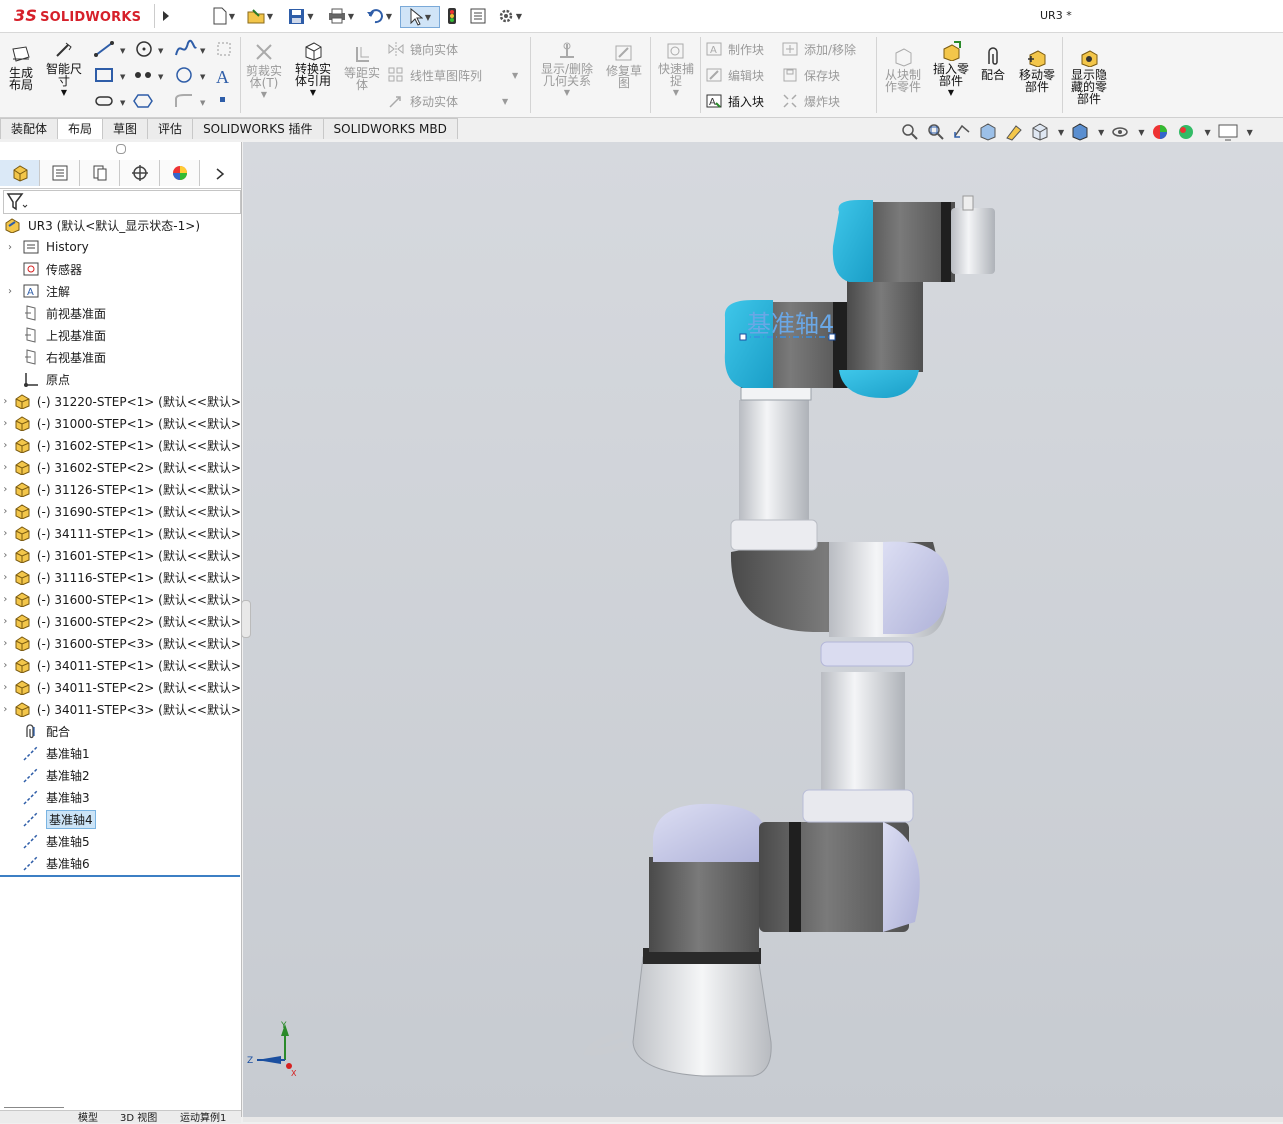  I want to click on tab-display-manager, so click(180, 173).